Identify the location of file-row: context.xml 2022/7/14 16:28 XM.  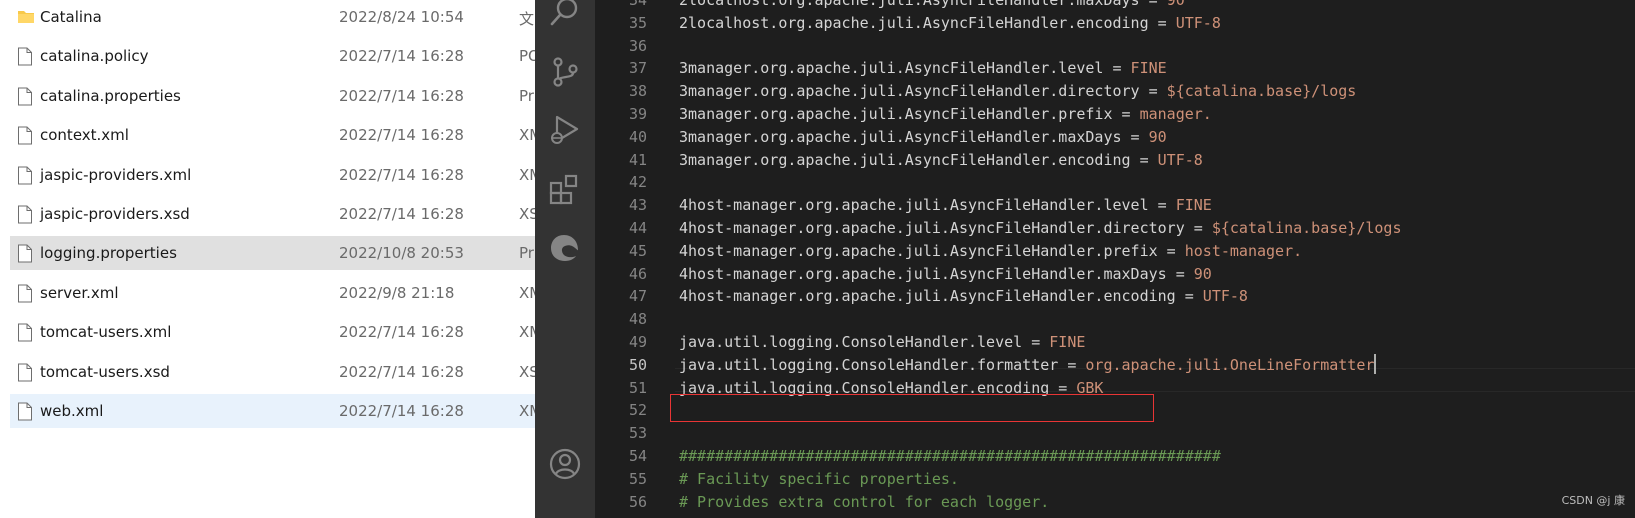
(272, 135).